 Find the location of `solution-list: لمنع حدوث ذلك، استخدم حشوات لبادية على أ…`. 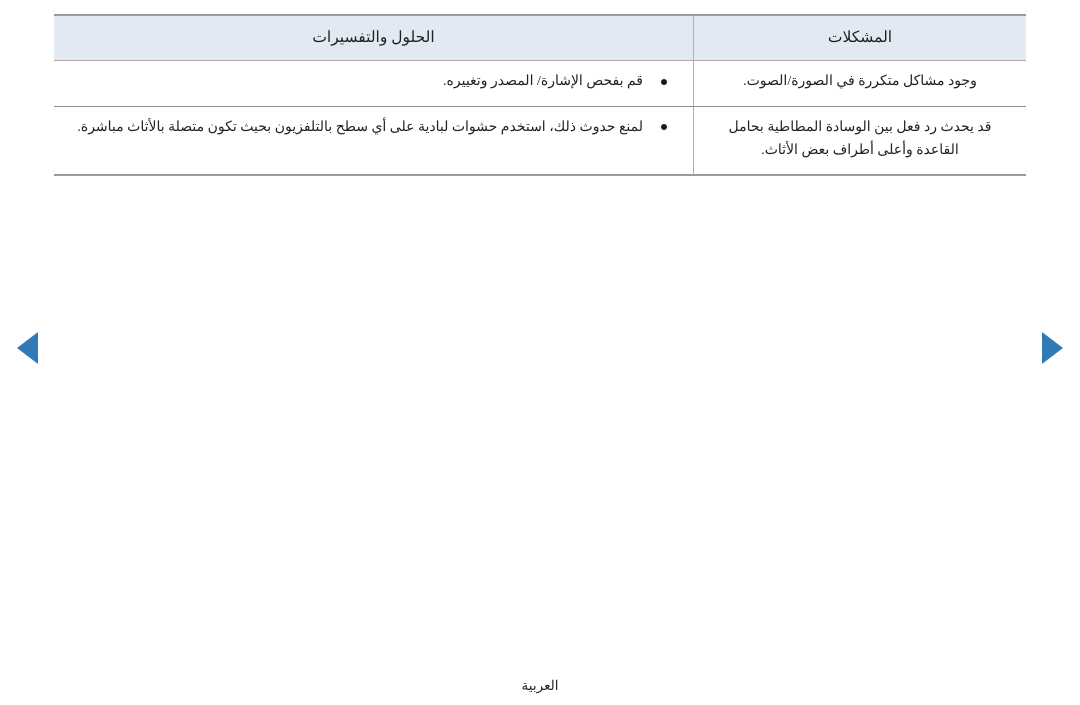

solution-list: لمنع حدوث ذلك، استخدم حشوات لبادية على أ… is located at coordinates (373, 128).